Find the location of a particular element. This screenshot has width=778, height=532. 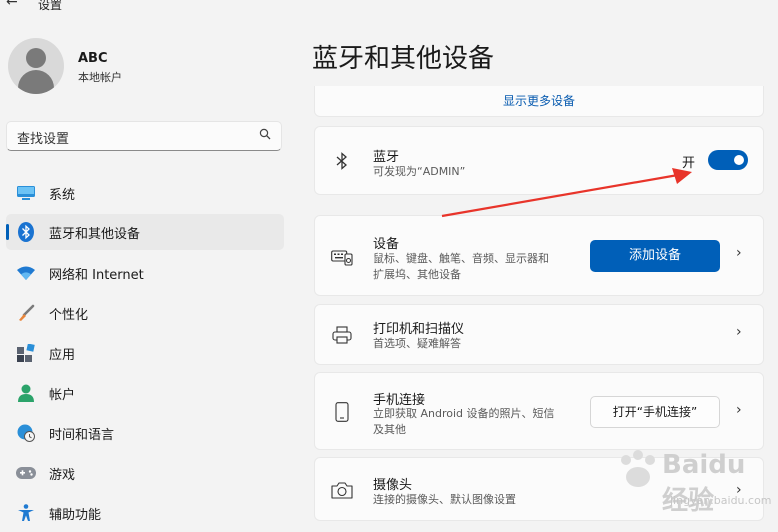

sidebar-item-label: 系统 is located at coordinates (62, 195).